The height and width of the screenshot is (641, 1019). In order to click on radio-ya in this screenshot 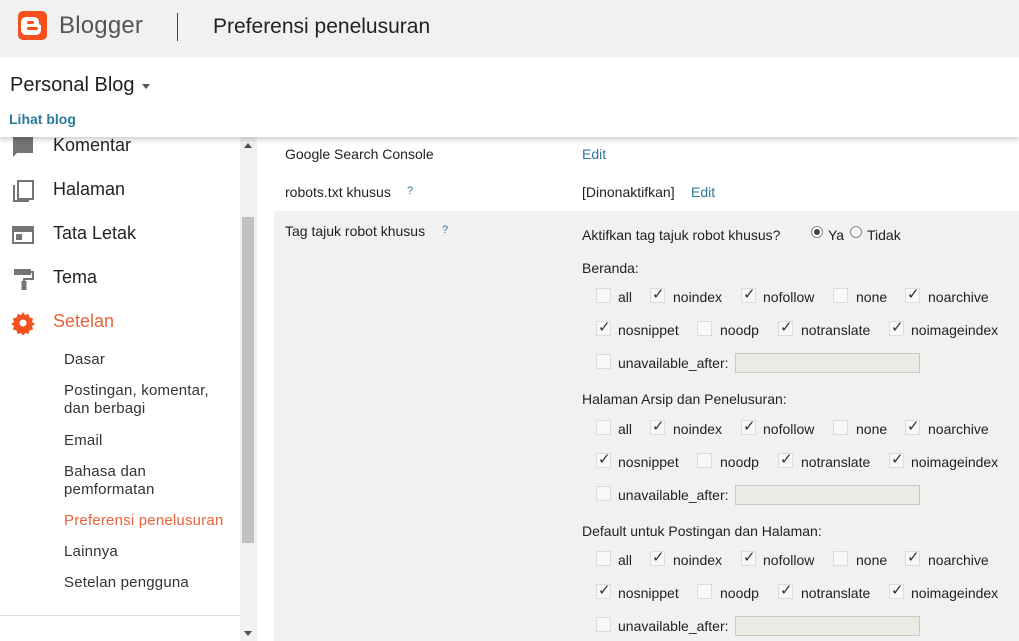, I will do `click(817, 232)`.